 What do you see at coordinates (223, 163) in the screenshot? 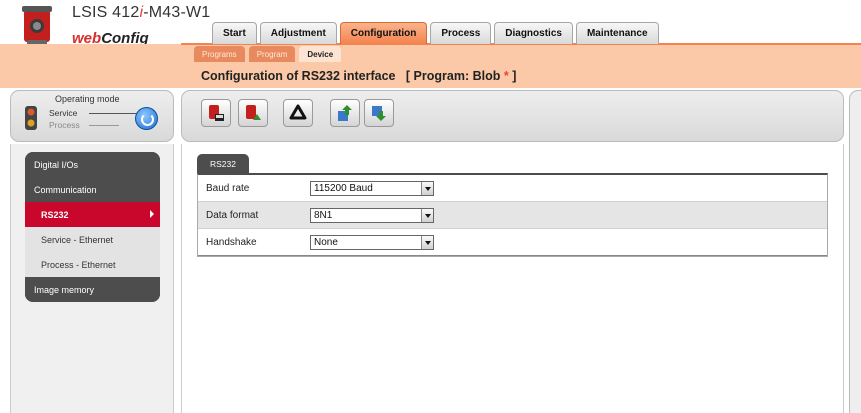
I see `tab-rs232: RS232` at bounding box center [223, 163].